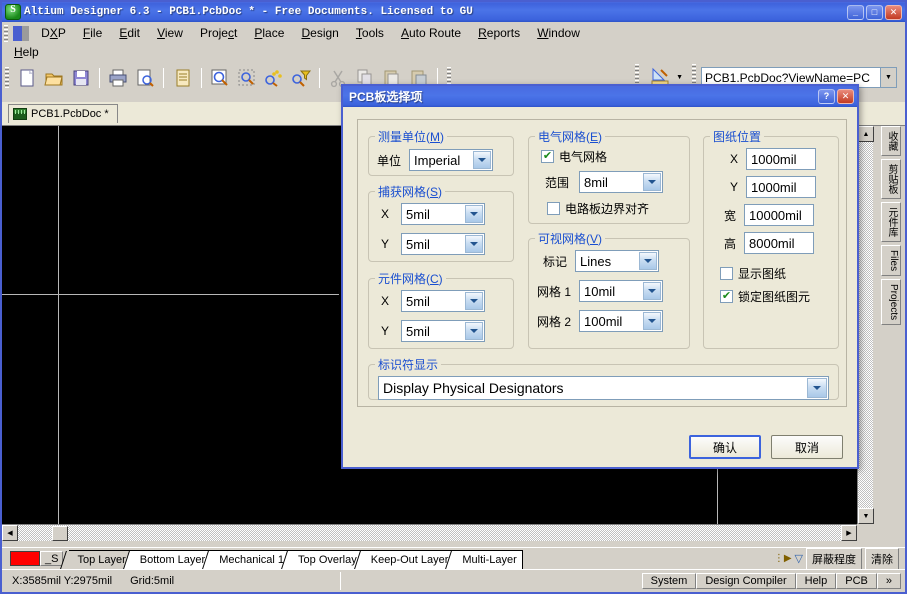 The width and height of the screenshot is (907, 594). I want to click on menu-item-dxp: DXP, so click(53, 33).